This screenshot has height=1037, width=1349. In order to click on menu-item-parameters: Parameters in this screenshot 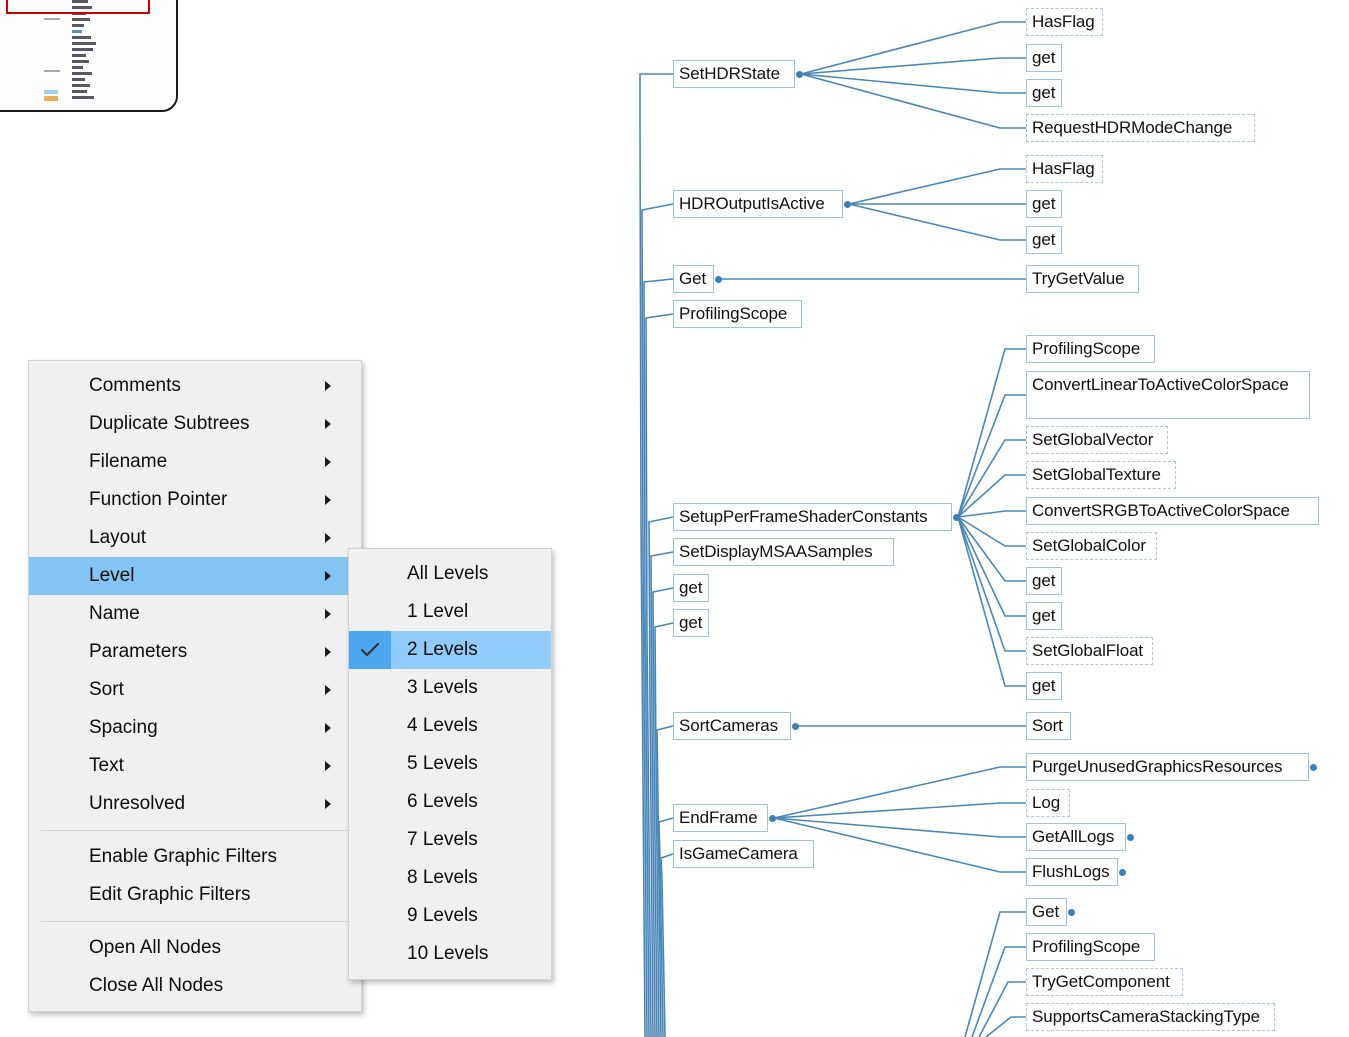, I will do `click(195, 652)`.